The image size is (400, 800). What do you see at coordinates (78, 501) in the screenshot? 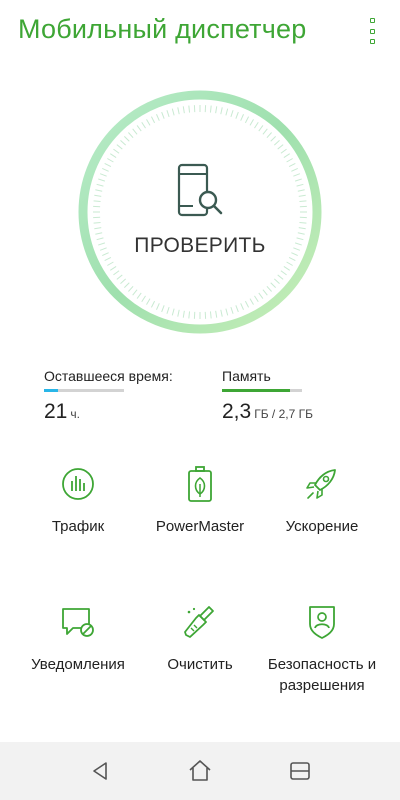
I see `tile-traffic: Трафик` at bounding box center [78, 501].